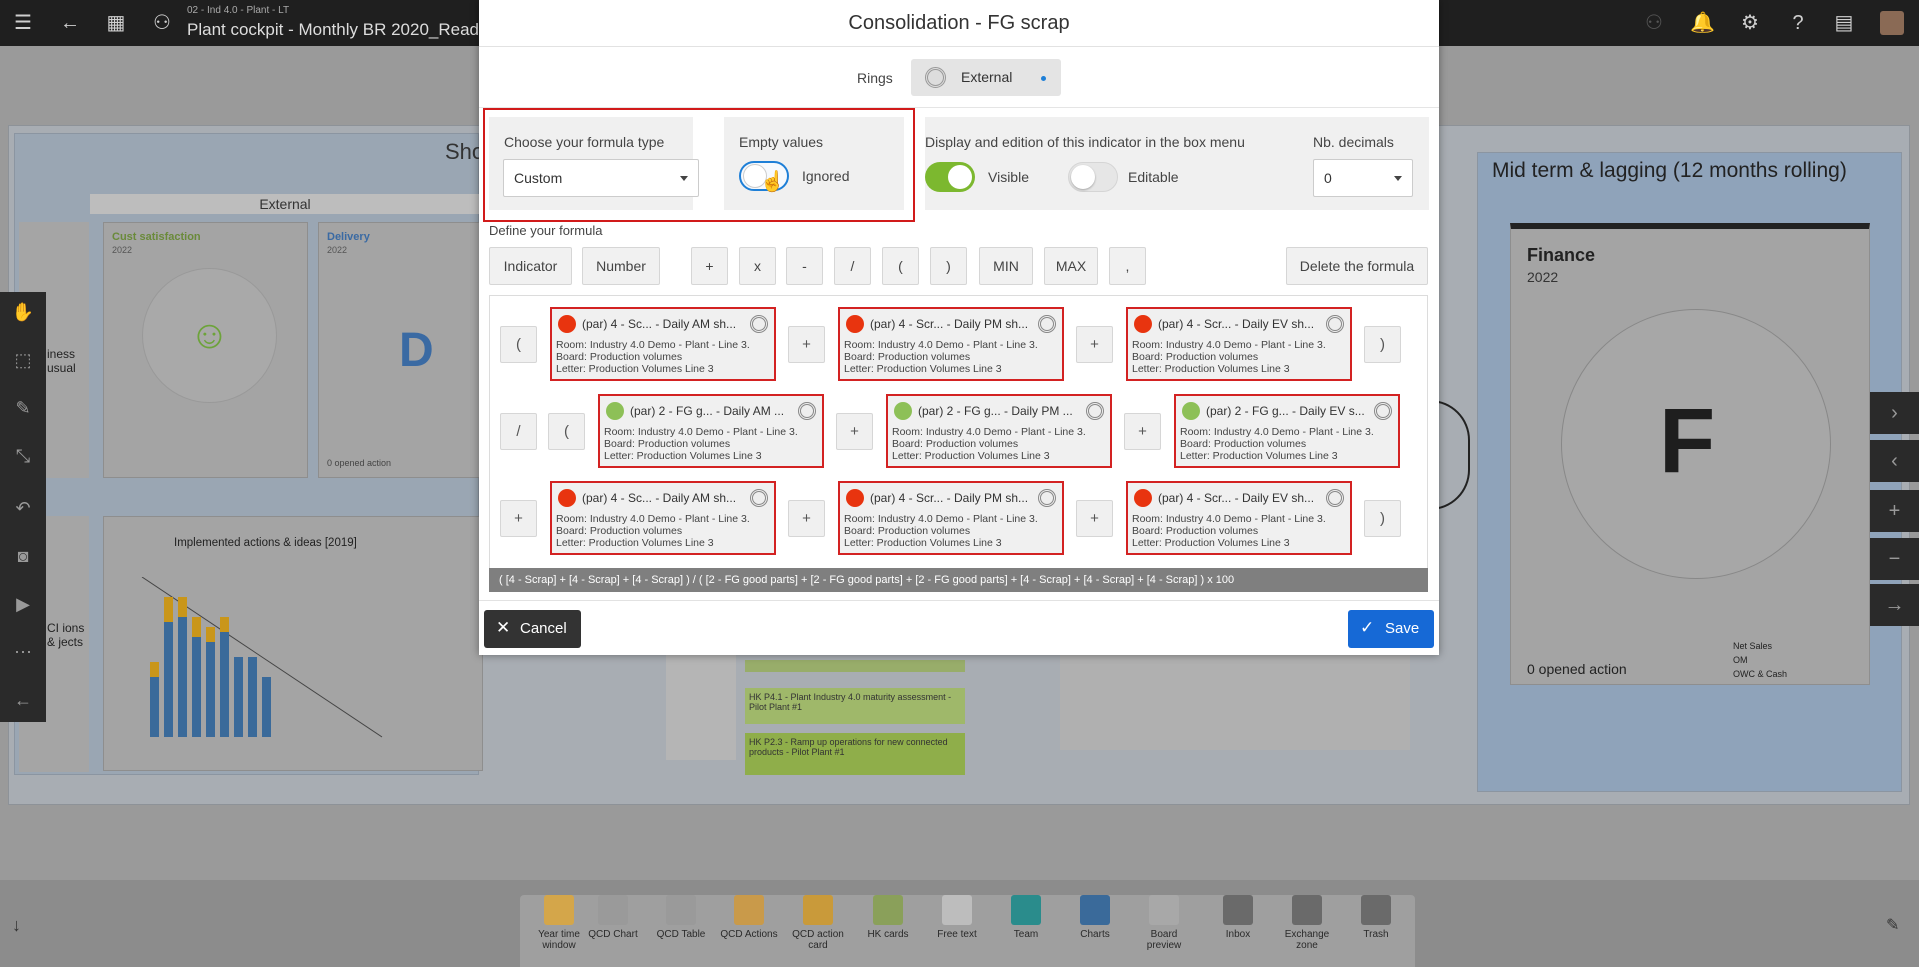  What do you see at coordinates (1798, 23) in the screenshot?
I see `help-icon: ?` at bounding box center [1798, 23].